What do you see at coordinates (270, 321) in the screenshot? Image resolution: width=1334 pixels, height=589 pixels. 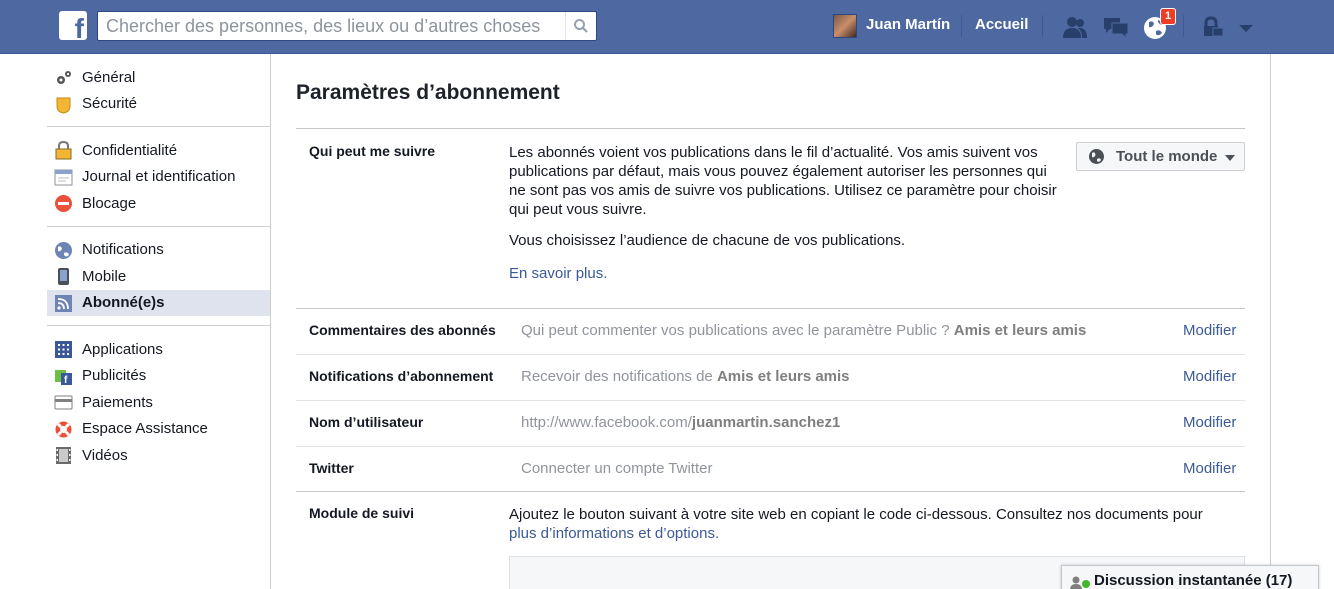 I see `sidebar-divider` at bounding box center [270, 321].